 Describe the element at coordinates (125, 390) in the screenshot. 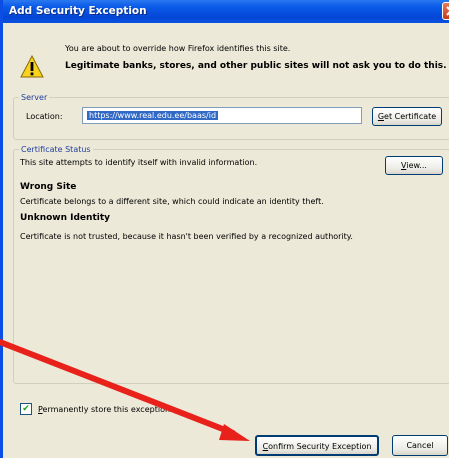

I see `red-arrow-annotation` at that location.